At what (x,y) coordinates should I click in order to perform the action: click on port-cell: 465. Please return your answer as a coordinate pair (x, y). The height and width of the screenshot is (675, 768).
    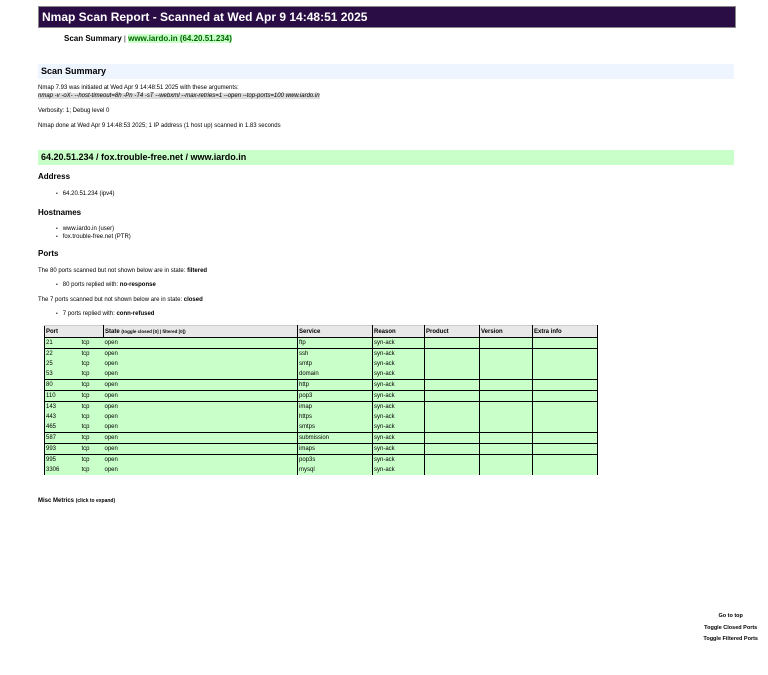
    Looking at the image, I should click on (62, 427).